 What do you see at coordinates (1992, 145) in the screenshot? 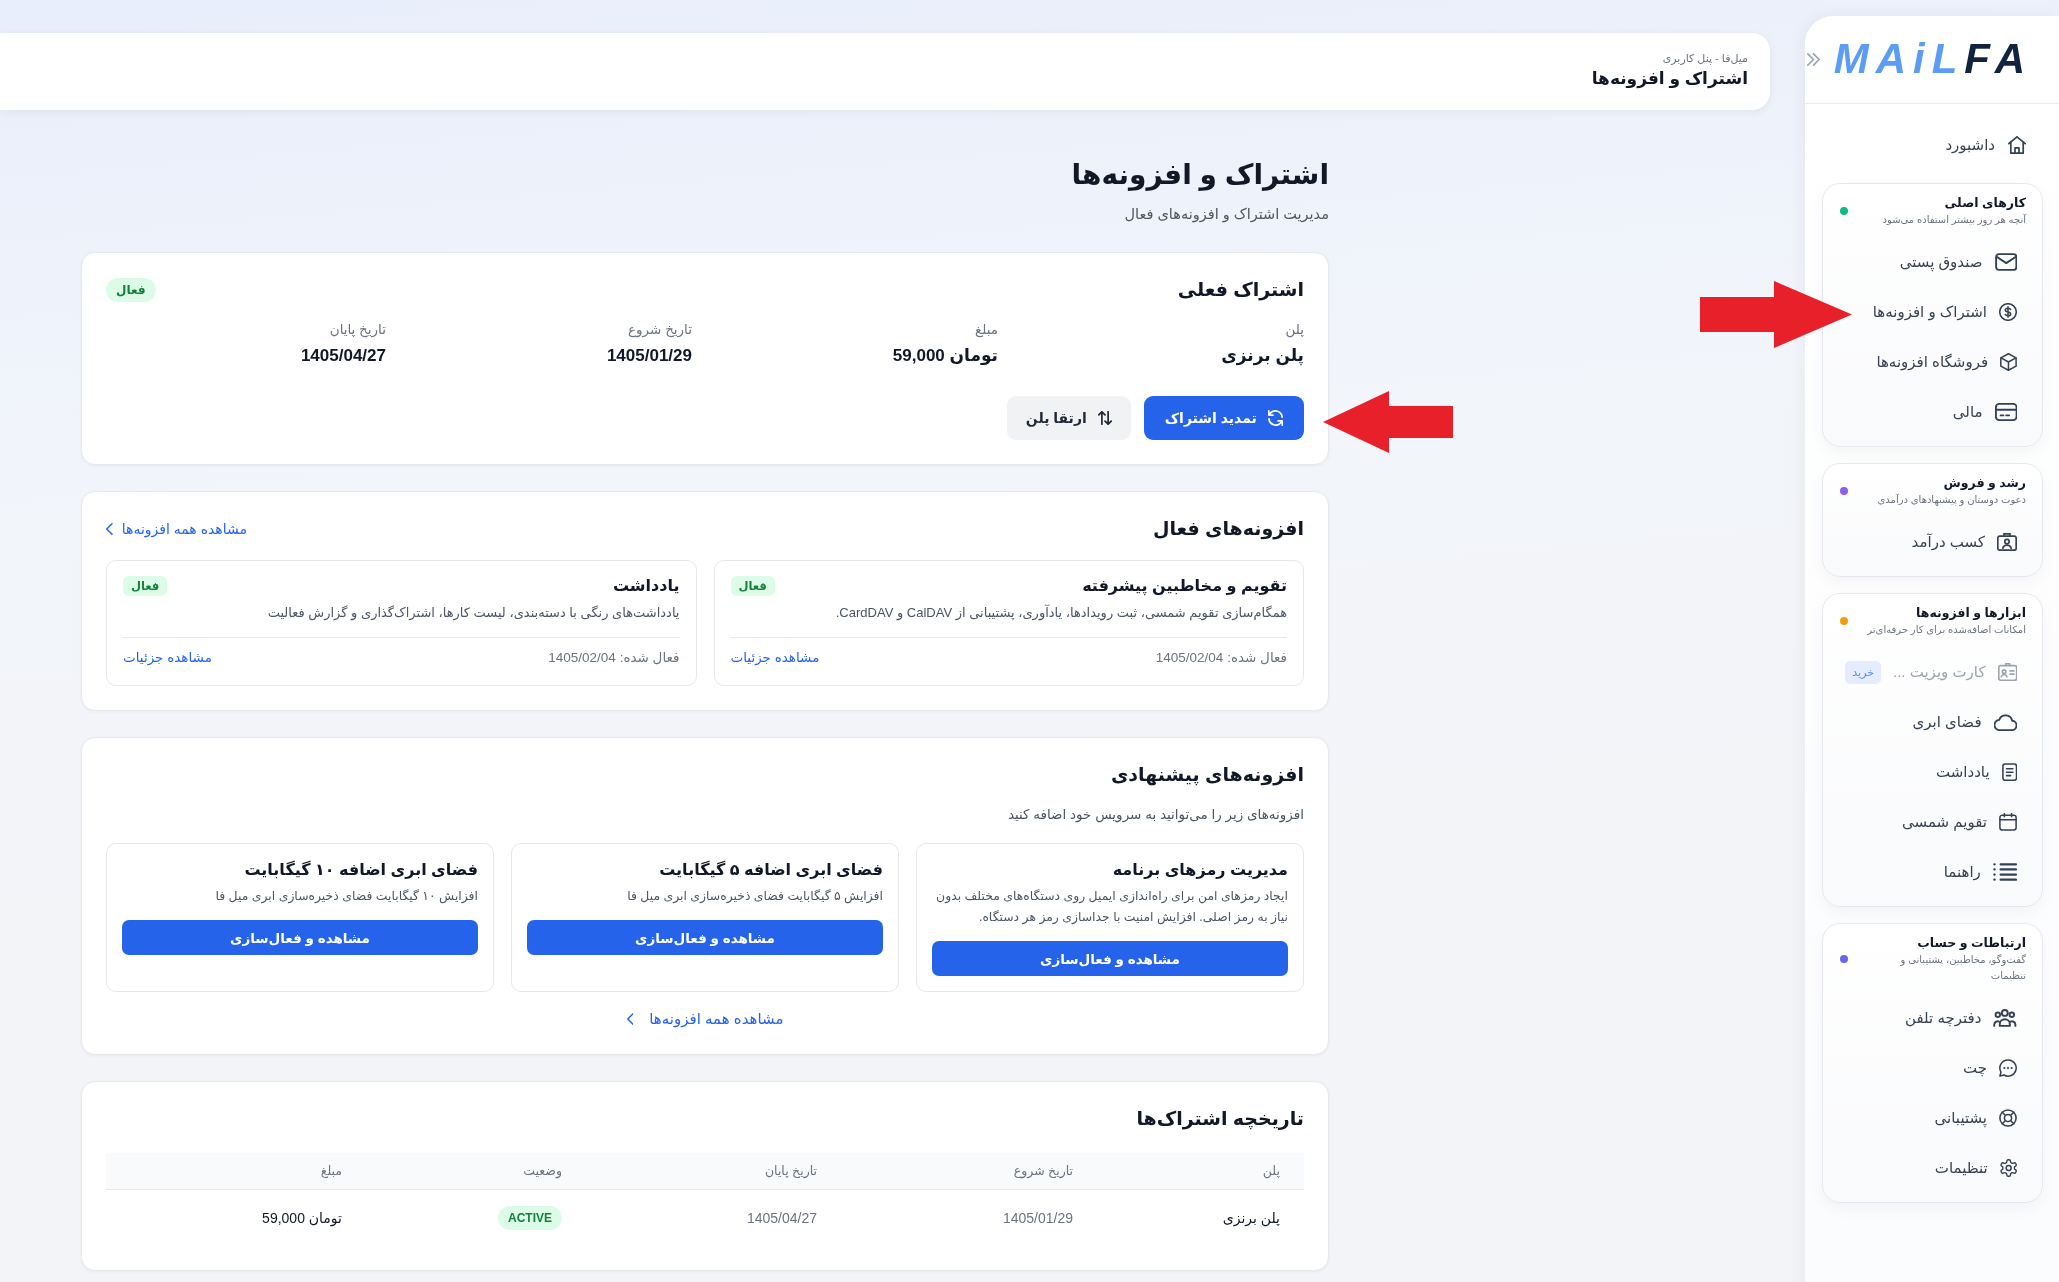
I see `sidebar-item: داشبورد` at bounding box center [1992, 145].